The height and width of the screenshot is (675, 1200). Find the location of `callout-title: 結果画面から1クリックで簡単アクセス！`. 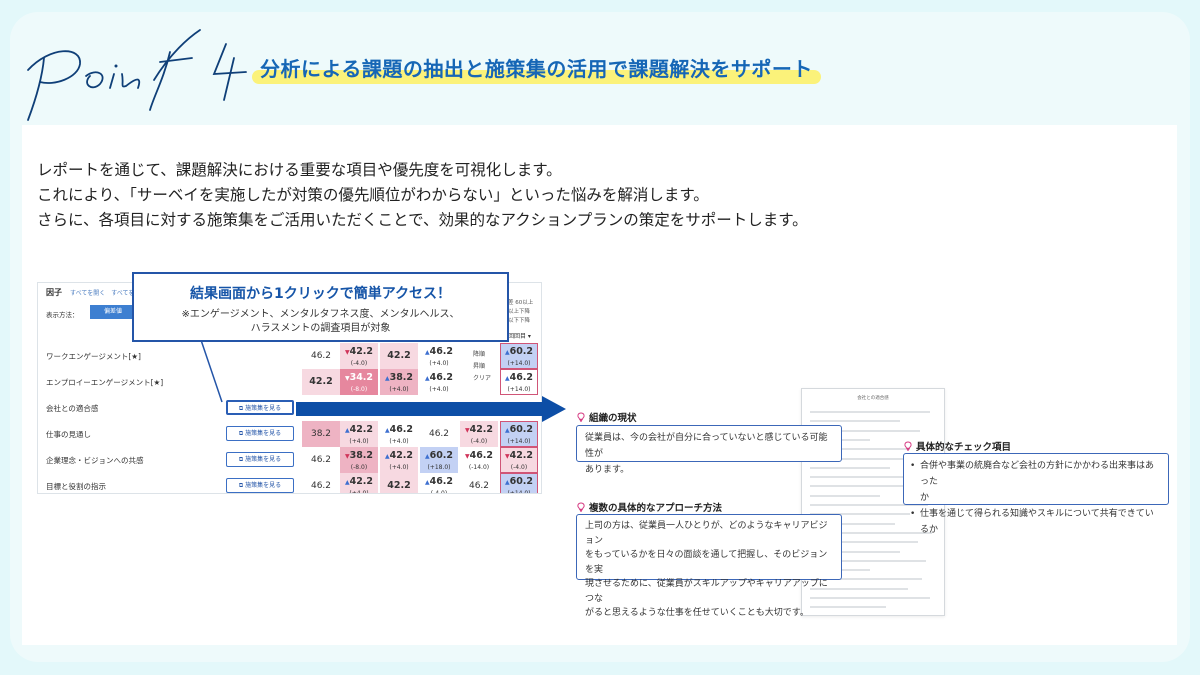

callout-title: 結果画面から1クリックで簡単アクセス！ is located at coordinates (320, 294).